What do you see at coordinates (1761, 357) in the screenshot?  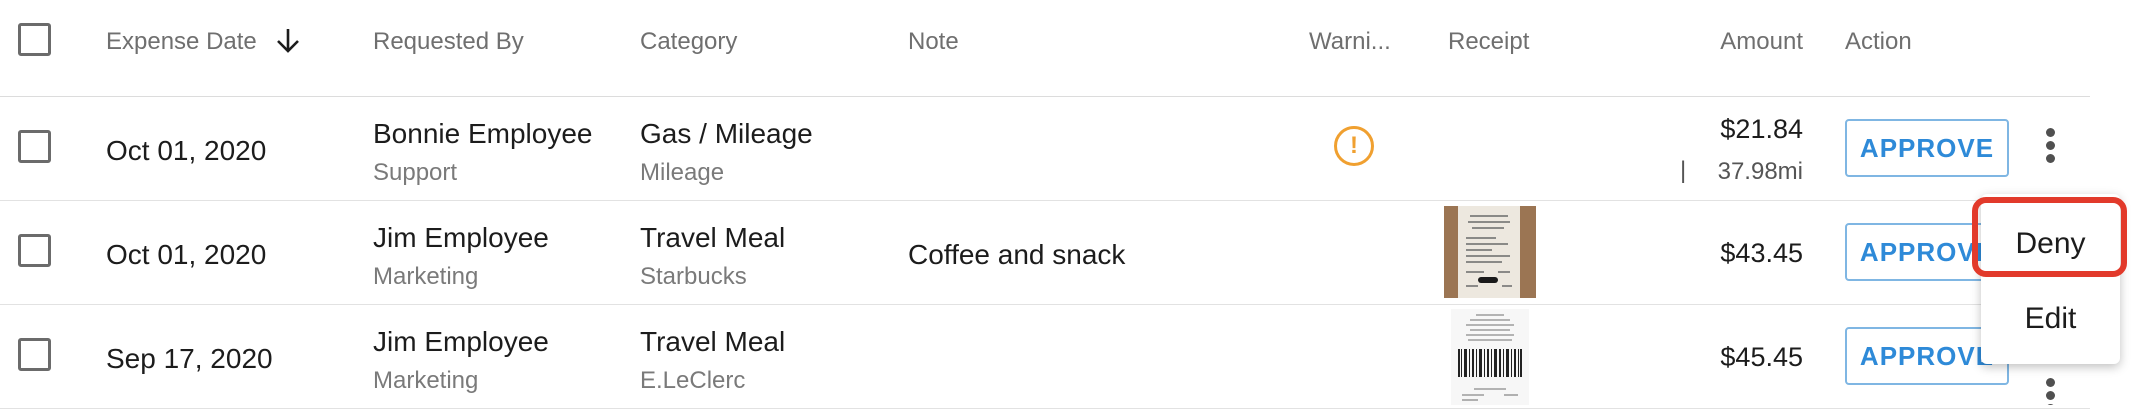 I see `amount-value: $45.45` at bounding box center [1761, 357].